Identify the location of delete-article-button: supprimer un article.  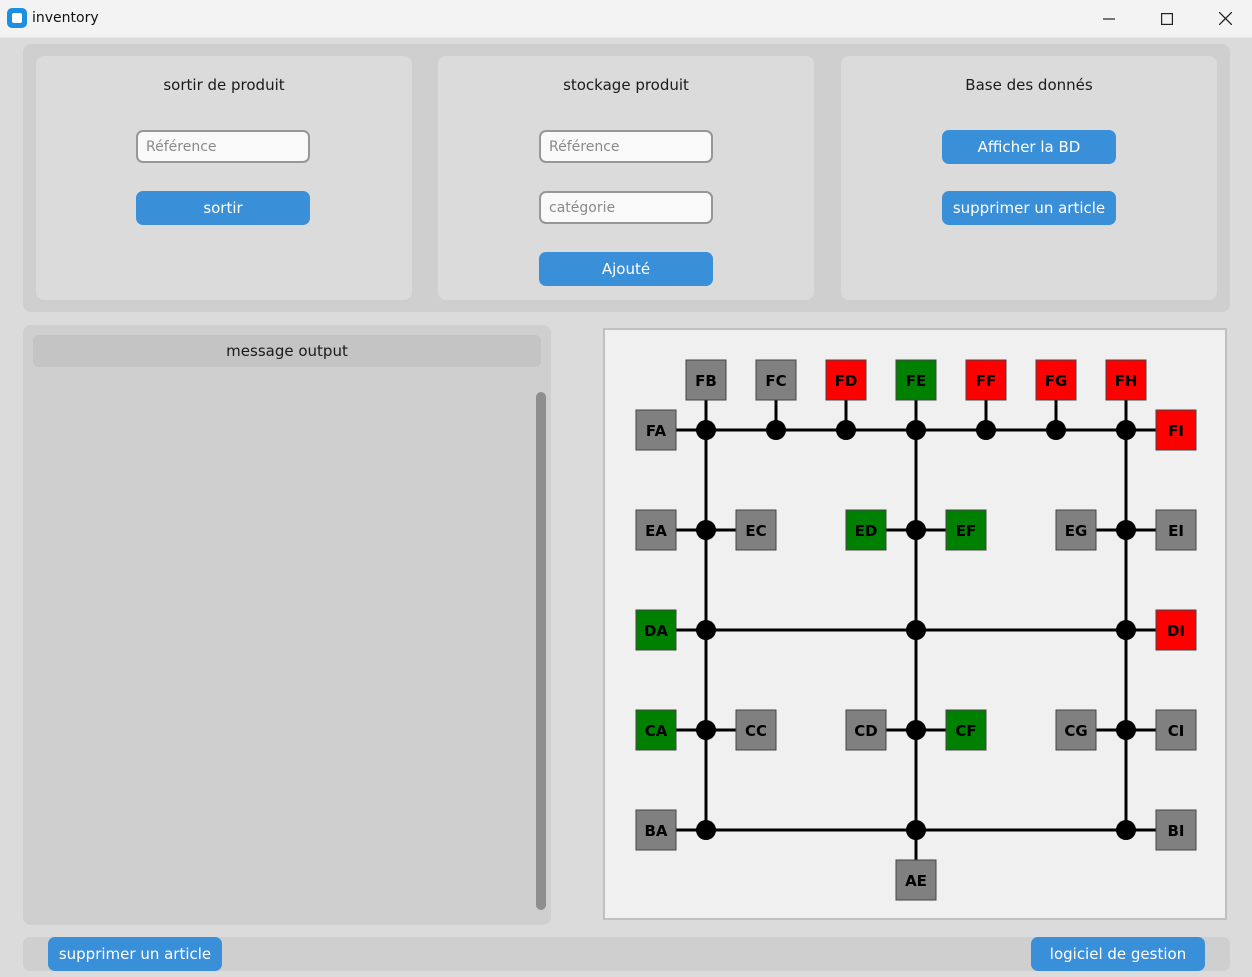
(1029, 208).